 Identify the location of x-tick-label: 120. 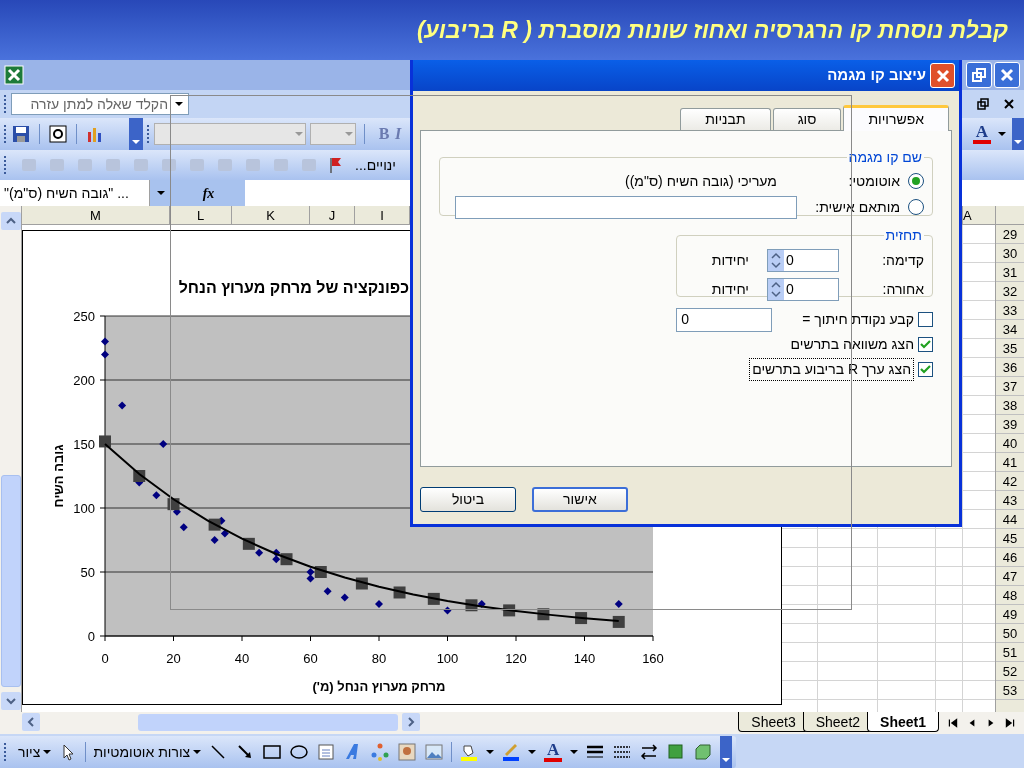
(516, 658).